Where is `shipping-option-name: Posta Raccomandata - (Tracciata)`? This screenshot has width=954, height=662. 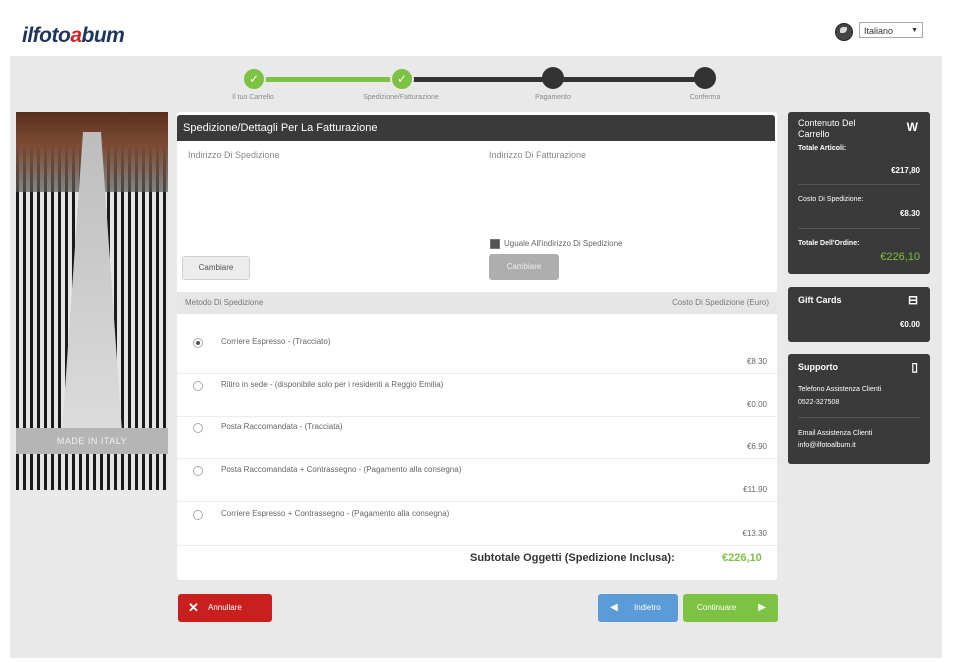
shipping-option-name: Posta Raccomandata - (Tracciata) is located at coordinates (282, 426).